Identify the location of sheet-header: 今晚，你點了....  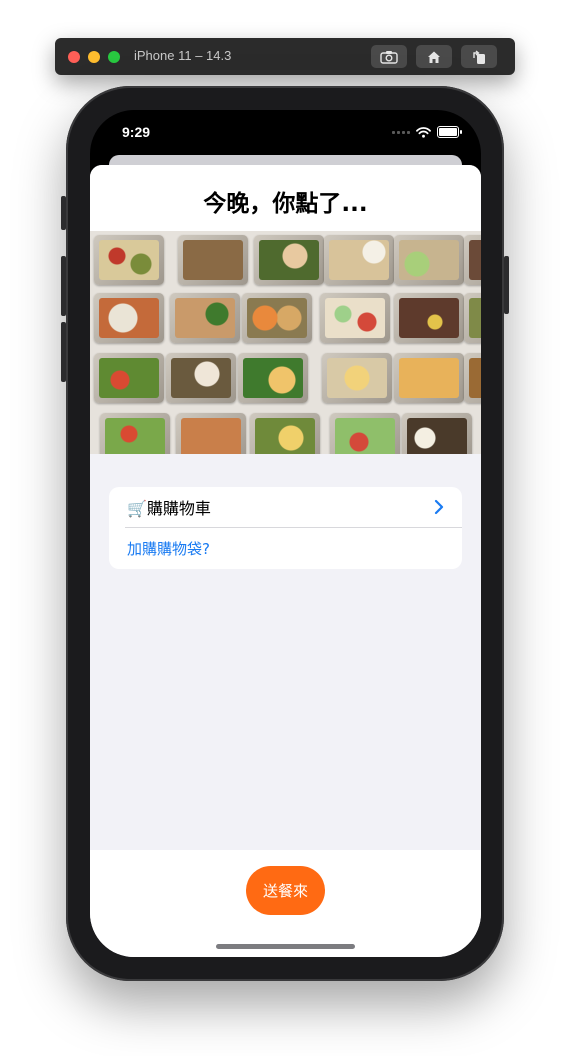
(285, 198).